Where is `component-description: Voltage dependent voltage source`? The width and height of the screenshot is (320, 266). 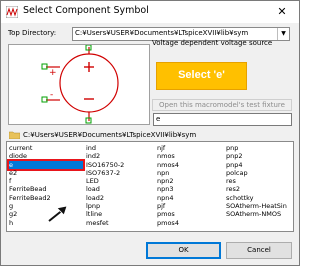
component-description: Voltage dependent voltage source is located at coordinates (212, 43).